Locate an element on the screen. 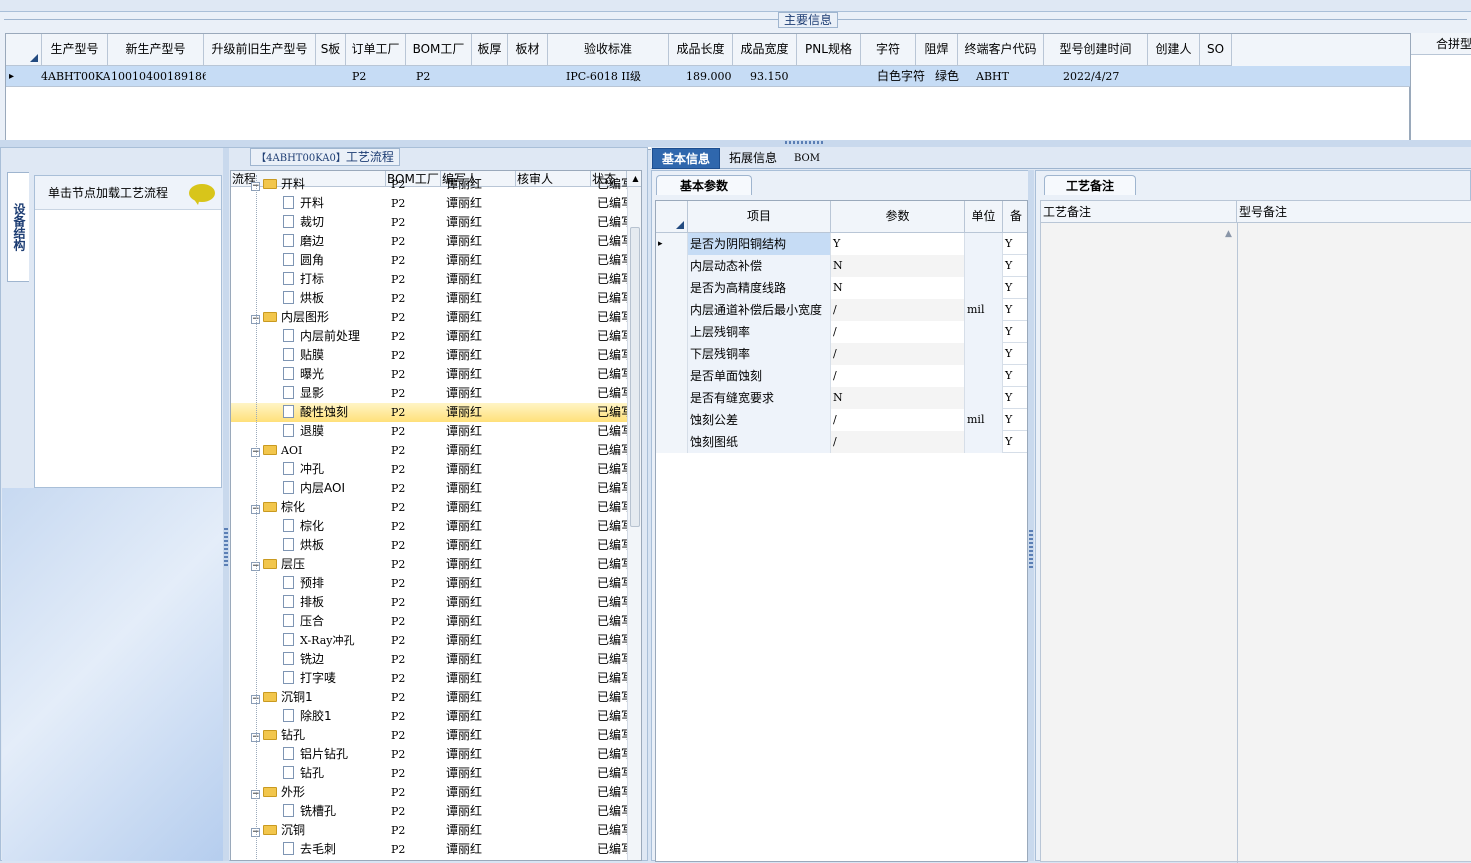 The height and width of the screenshot is (863, 1471). param-value: N is located at coordinates (898, 398).